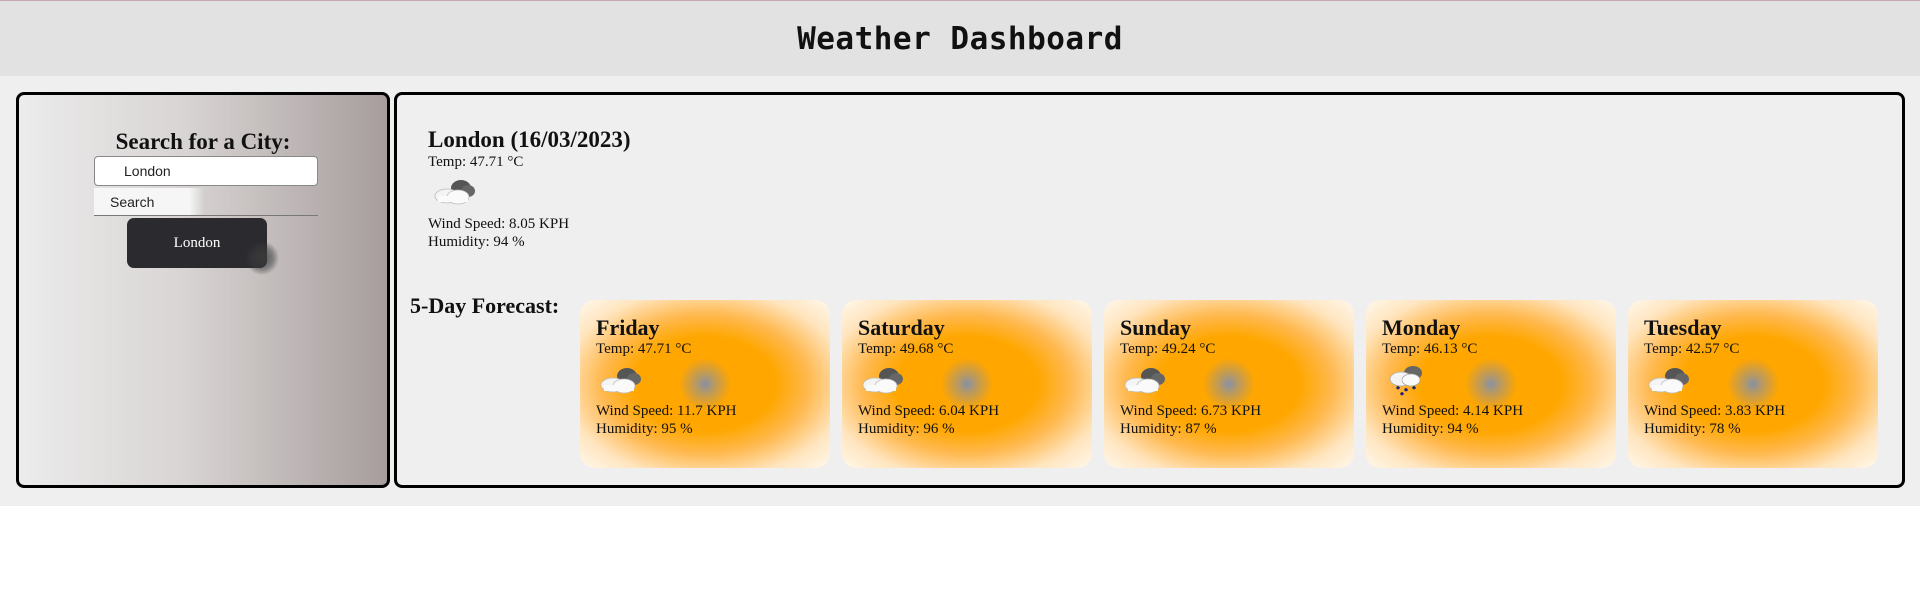 Image resolution: width=1920 pixels, height=602 pixels. Describe the element at coordinates (644, 349) in the screenshot. I see `forecast-temp: Temp: 47.71 °C` at that location.